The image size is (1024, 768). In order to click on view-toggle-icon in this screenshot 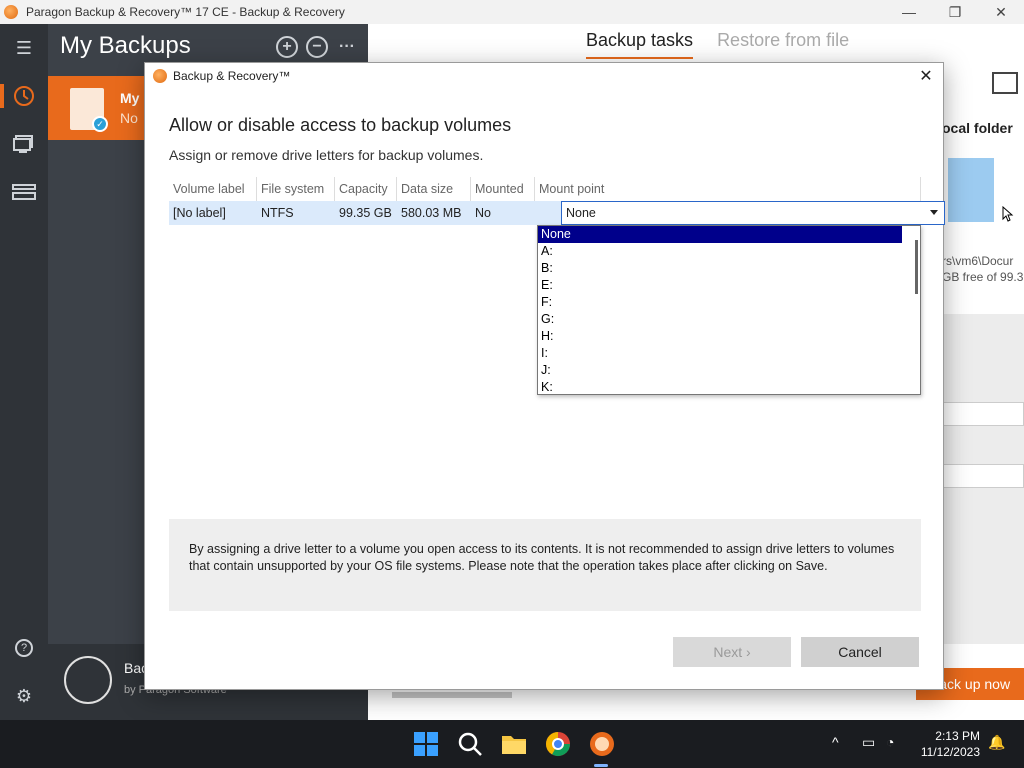, I will do `click(1005, 83)`.